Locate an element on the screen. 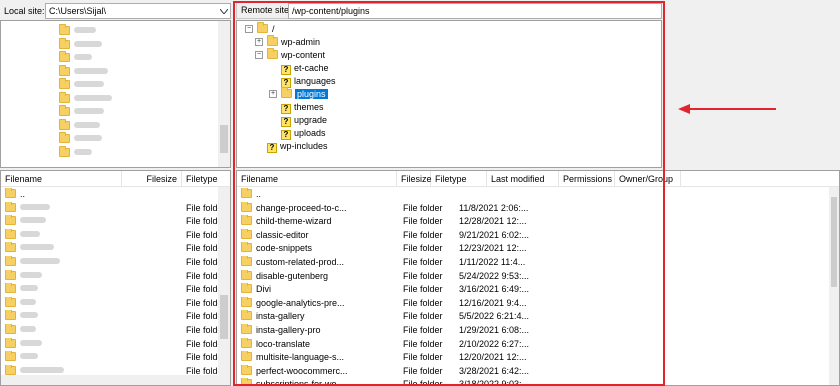 This screenshot has height=386, width=840. local-col-filetype: Filetype is located at coordinates (206, 179).